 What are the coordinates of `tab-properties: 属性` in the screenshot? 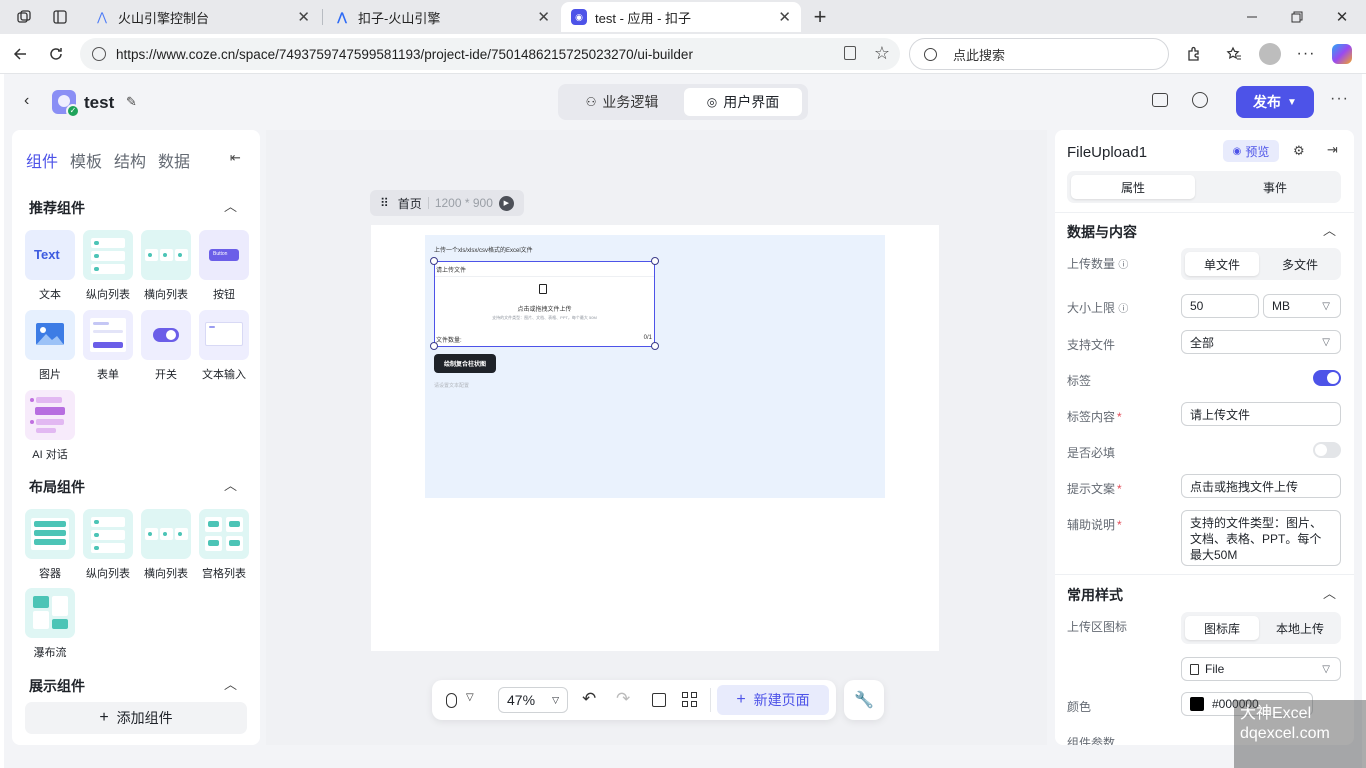 It's located at (1133, 187).